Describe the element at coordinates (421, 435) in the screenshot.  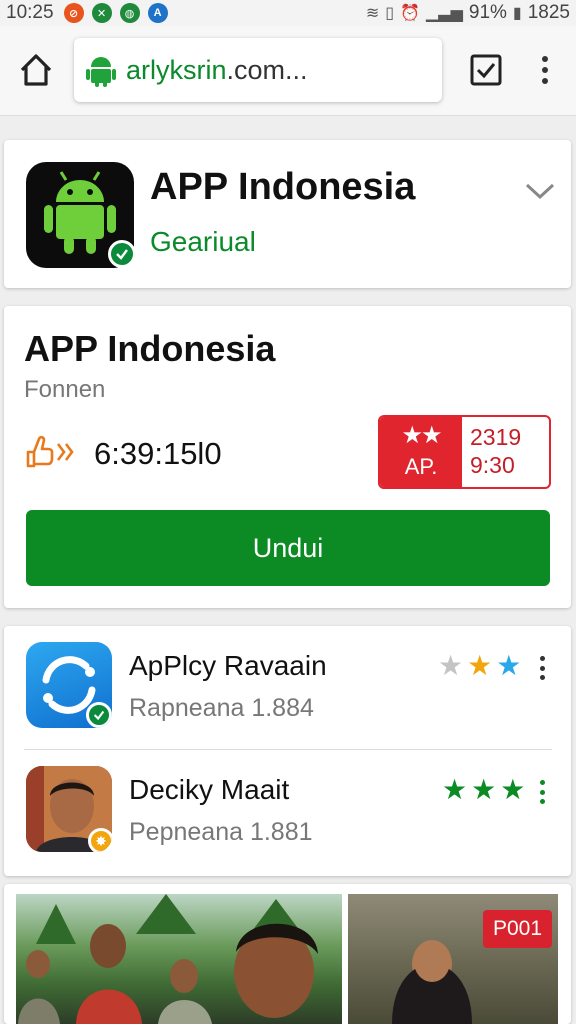
I see `star-icon: ★★` at that location.